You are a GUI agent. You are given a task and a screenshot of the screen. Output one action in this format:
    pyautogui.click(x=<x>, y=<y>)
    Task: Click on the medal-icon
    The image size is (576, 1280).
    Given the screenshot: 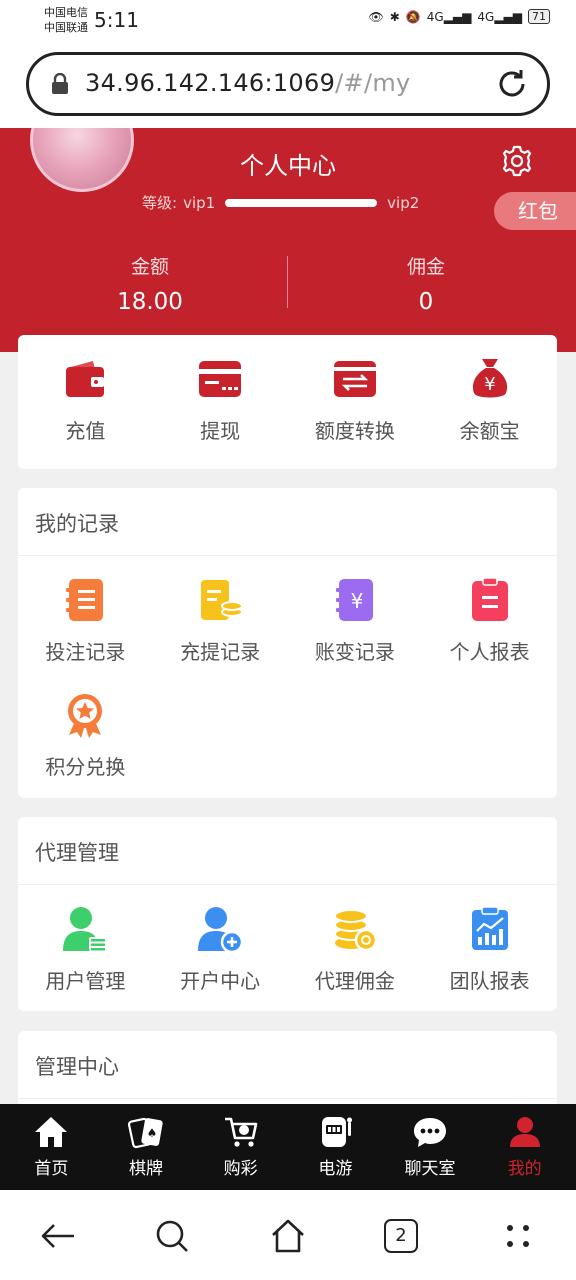 What is the action you would take?
    pyautogui.click(x=85, y=716)
    